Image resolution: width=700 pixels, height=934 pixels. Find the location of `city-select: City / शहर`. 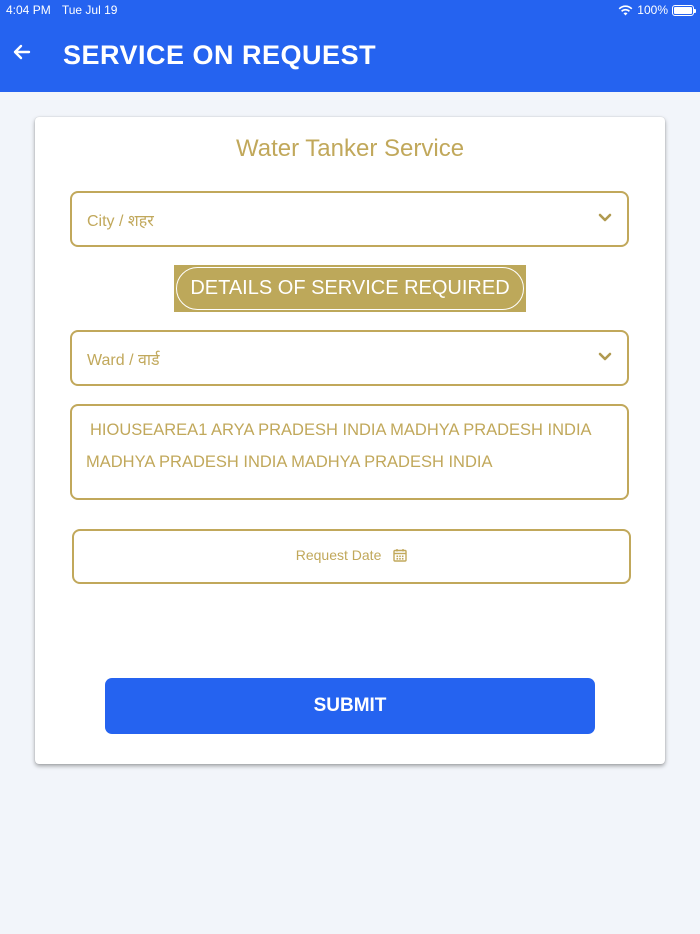

city-select: City / शहर is located at coordinates (349, 219).